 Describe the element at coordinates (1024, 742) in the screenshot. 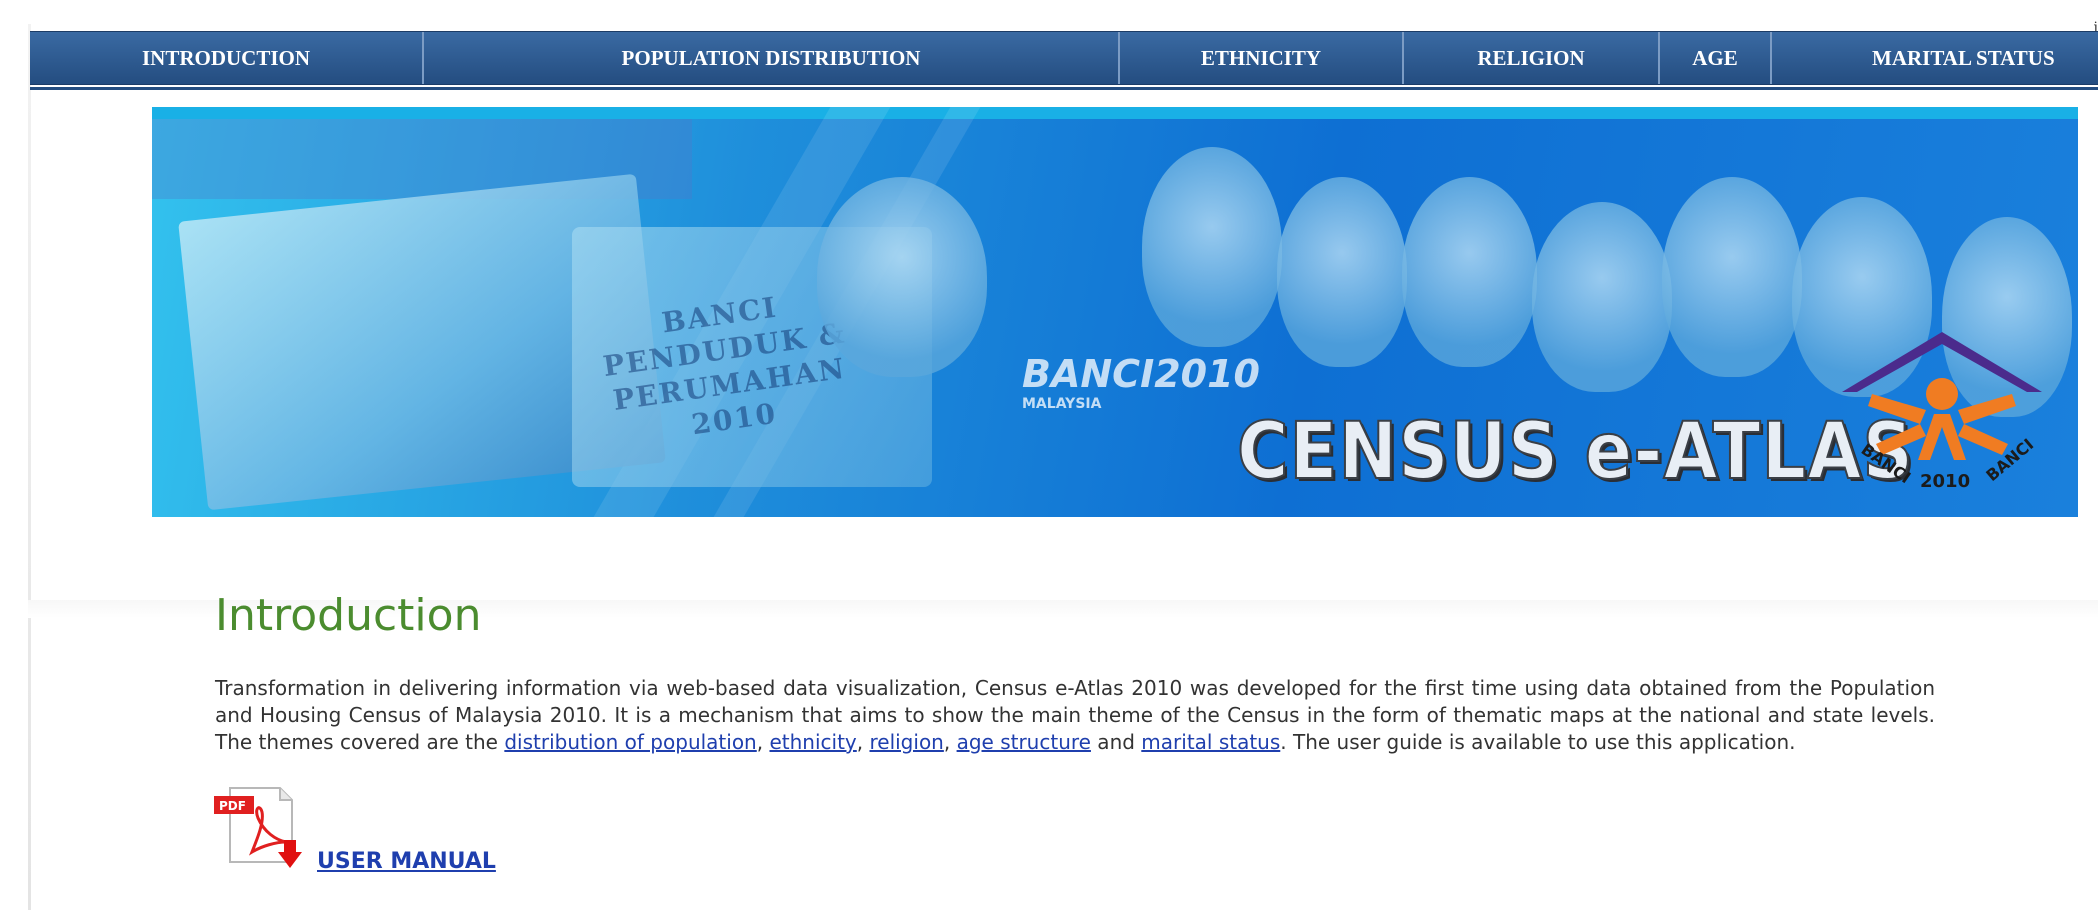

I see `link-age-structure: age structure` at that location.